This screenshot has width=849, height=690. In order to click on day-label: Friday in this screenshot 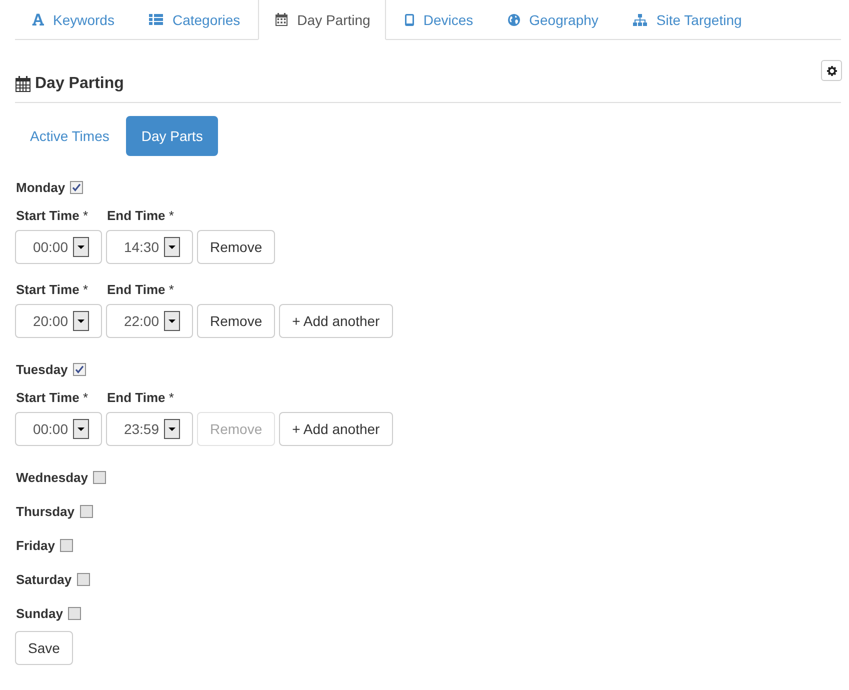, I will do `click(36, 545)`.